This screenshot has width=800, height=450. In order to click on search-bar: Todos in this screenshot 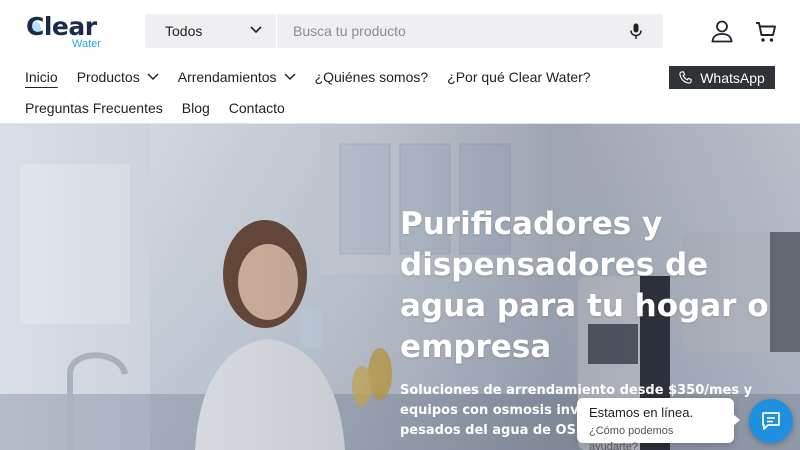, I will do `click(404, 31)`.